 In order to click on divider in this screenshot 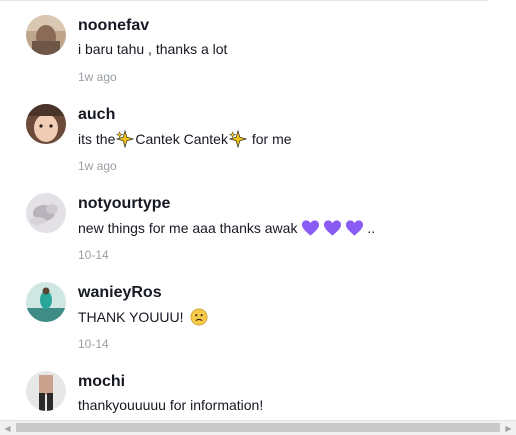, I will do `click(244, 0)`.